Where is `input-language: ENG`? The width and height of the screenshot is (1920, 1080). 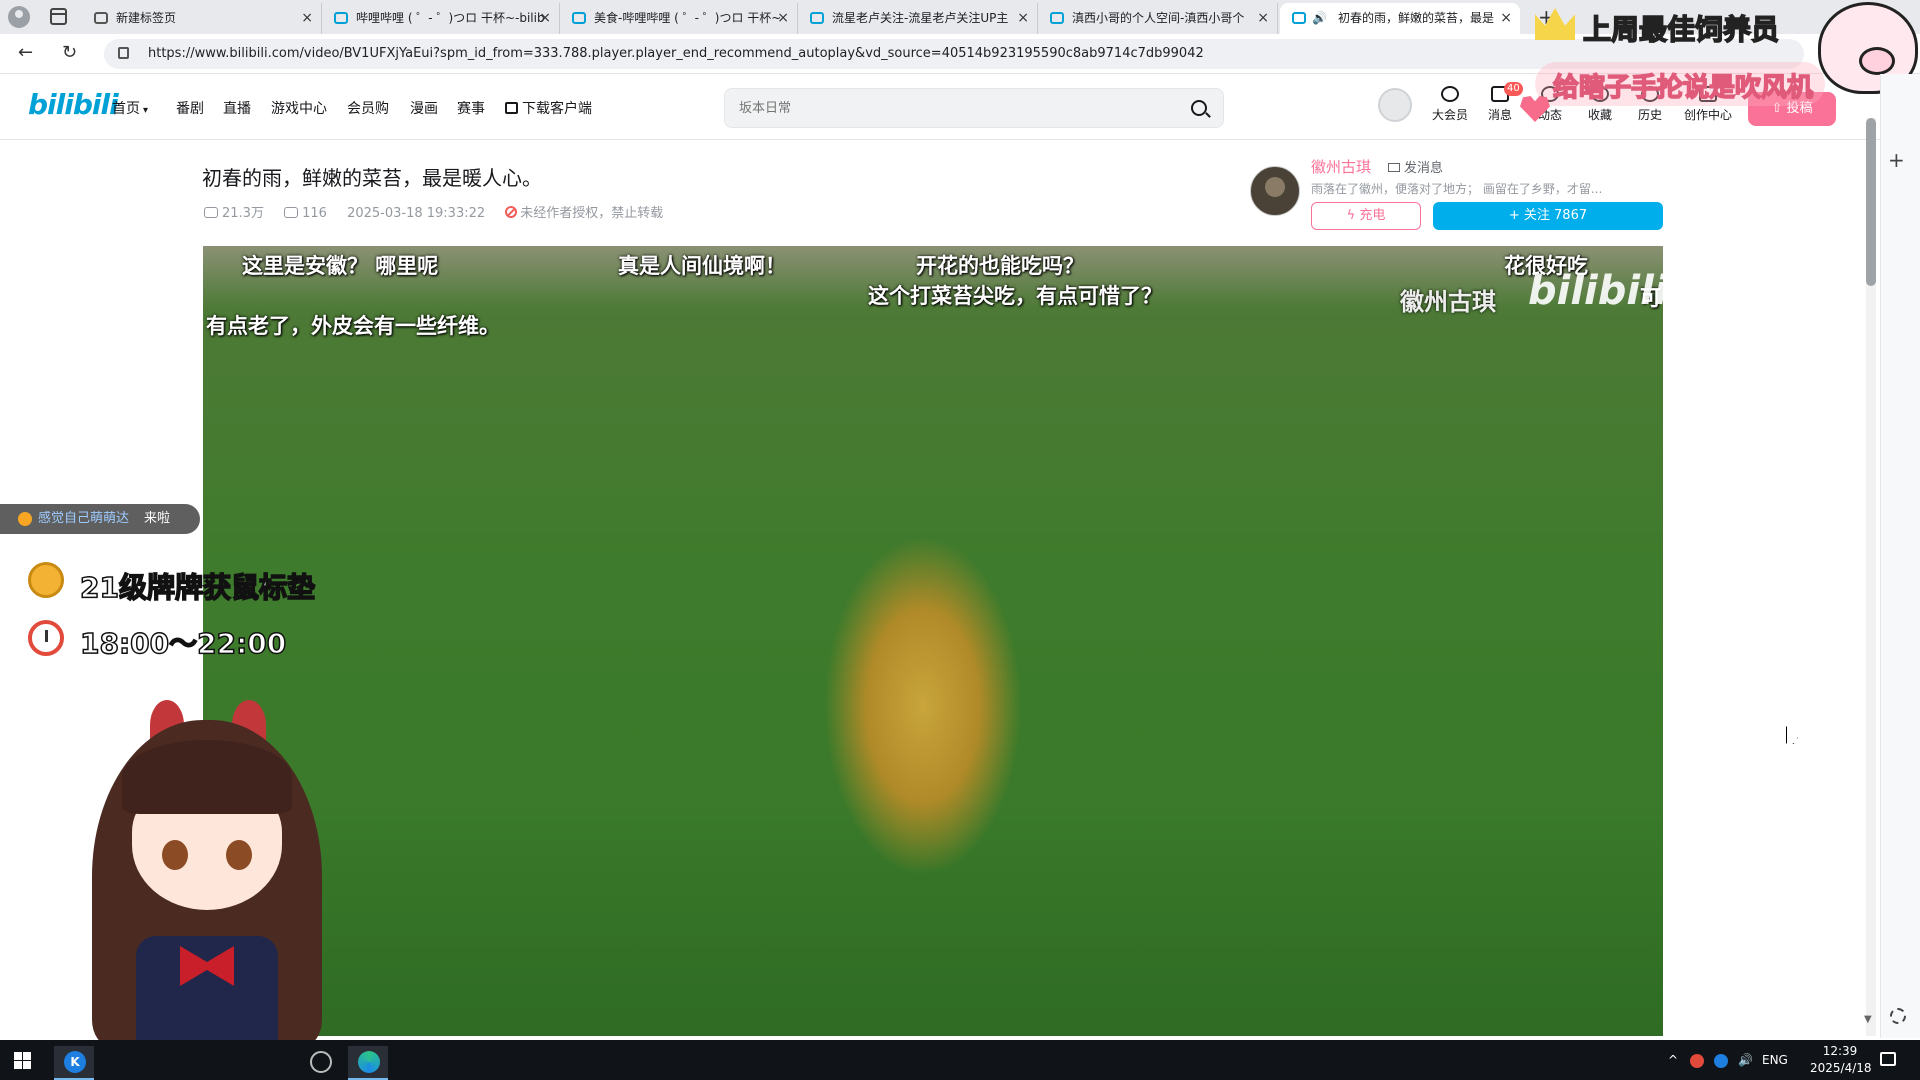
input-language: ENG is located at coordinates (1775, 1060).